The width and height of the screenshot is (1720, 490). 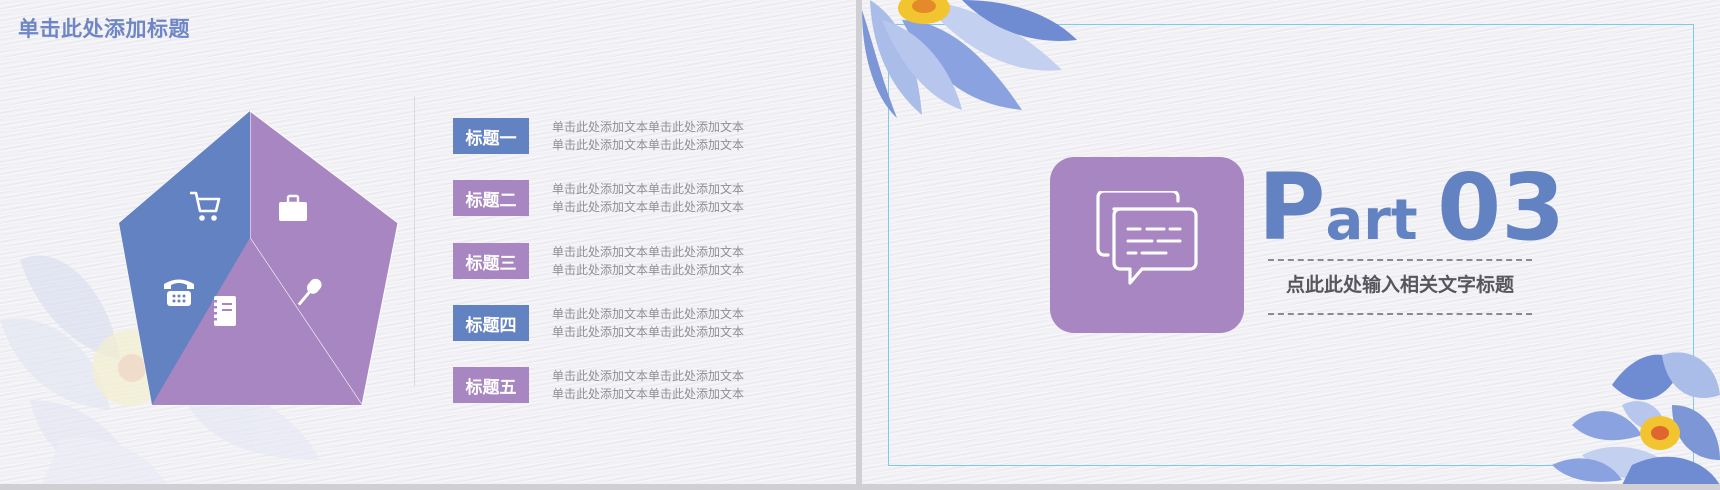 I want to click on list-desc-2: 单击此处添加文本单击此处添加文本 单击此处添加文本单击此处添加文本, so click(x=672, y=198).